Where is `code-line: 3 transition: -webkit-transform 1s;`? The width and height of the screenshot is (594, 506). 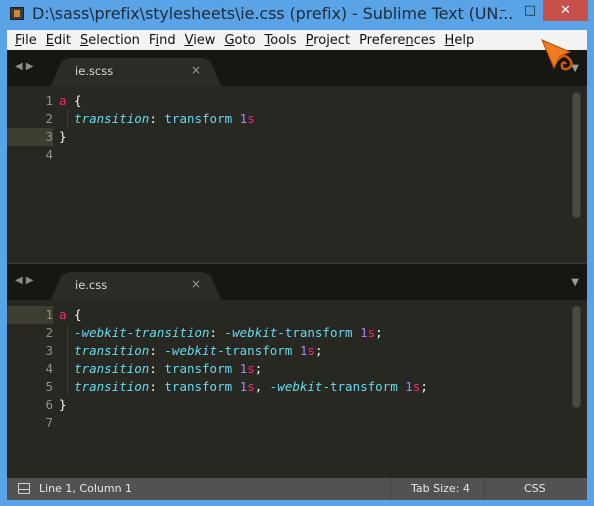
code-line: 3 transition: -webkit-transform 1s; is located at coordinates (297, 351).